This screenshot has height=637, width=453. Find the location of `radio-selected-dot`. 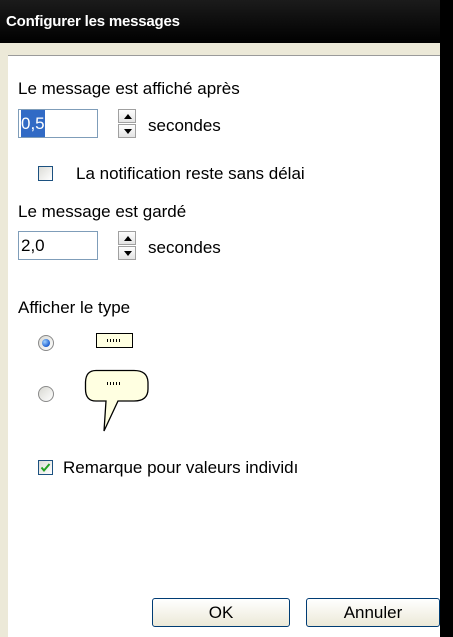

radio-selected-dot is located at coordinates (46, 343).